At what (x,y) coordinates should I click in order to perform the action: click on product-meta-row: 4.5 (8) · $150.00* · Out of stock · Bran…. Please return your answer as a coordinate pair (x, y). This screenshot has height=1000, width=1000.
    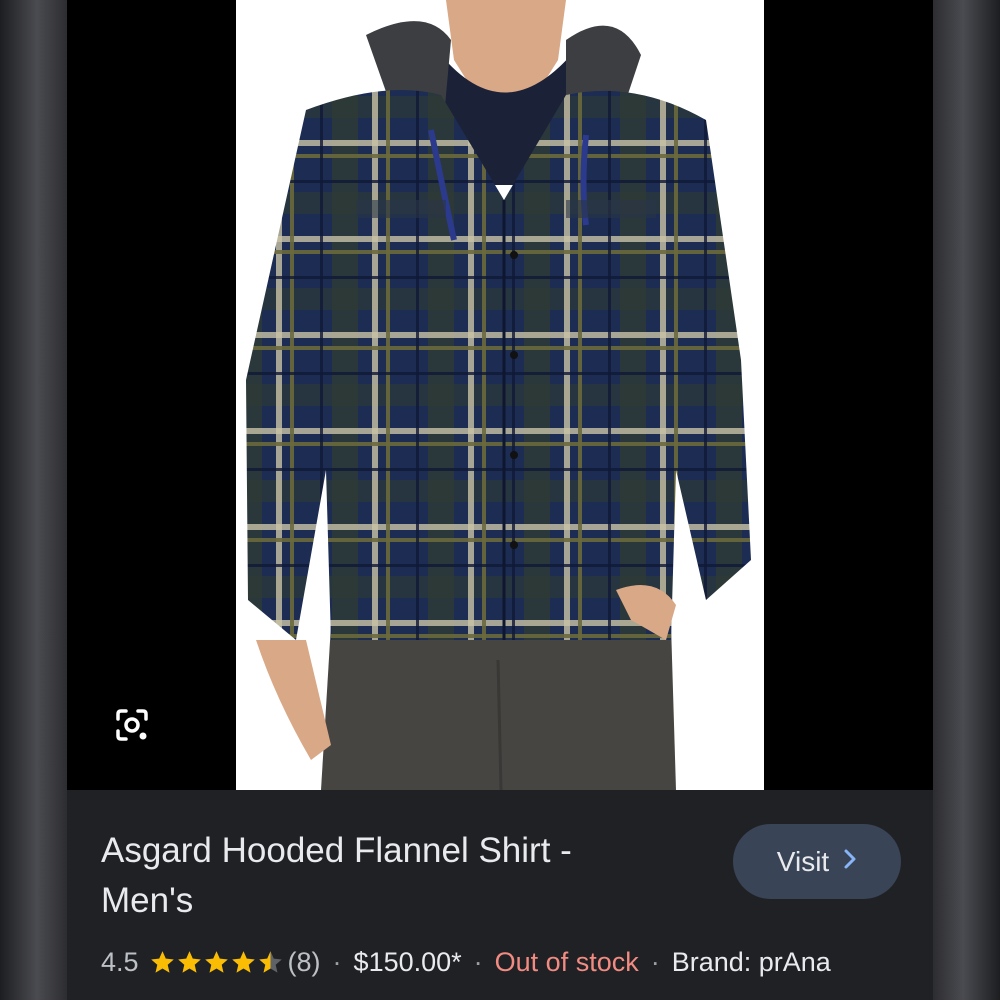
    Looking at the image, I should click on (466, 962).